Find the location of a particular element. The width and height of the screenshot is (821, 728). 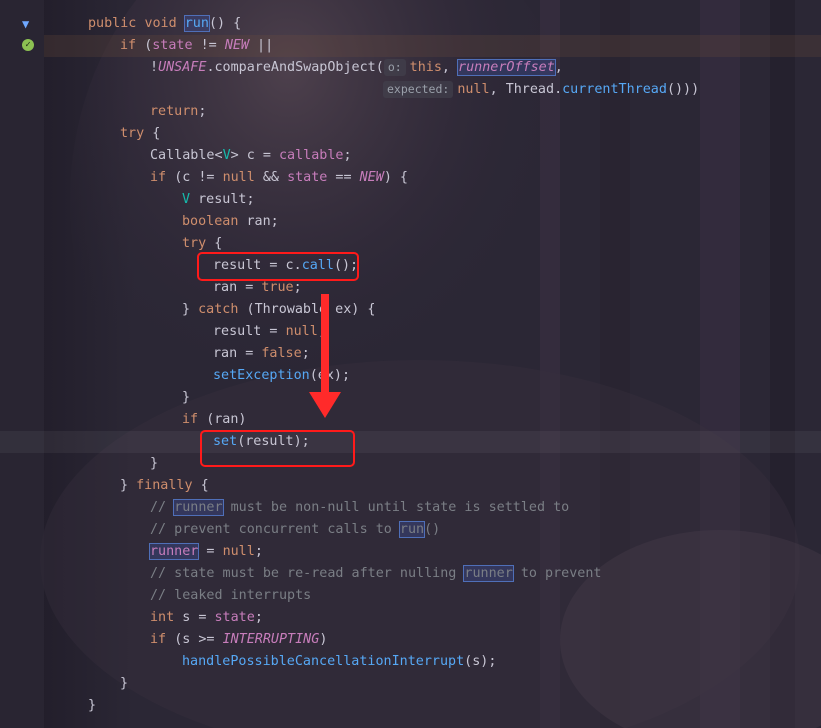

code-token: result; is located at coordinates (222, 199).